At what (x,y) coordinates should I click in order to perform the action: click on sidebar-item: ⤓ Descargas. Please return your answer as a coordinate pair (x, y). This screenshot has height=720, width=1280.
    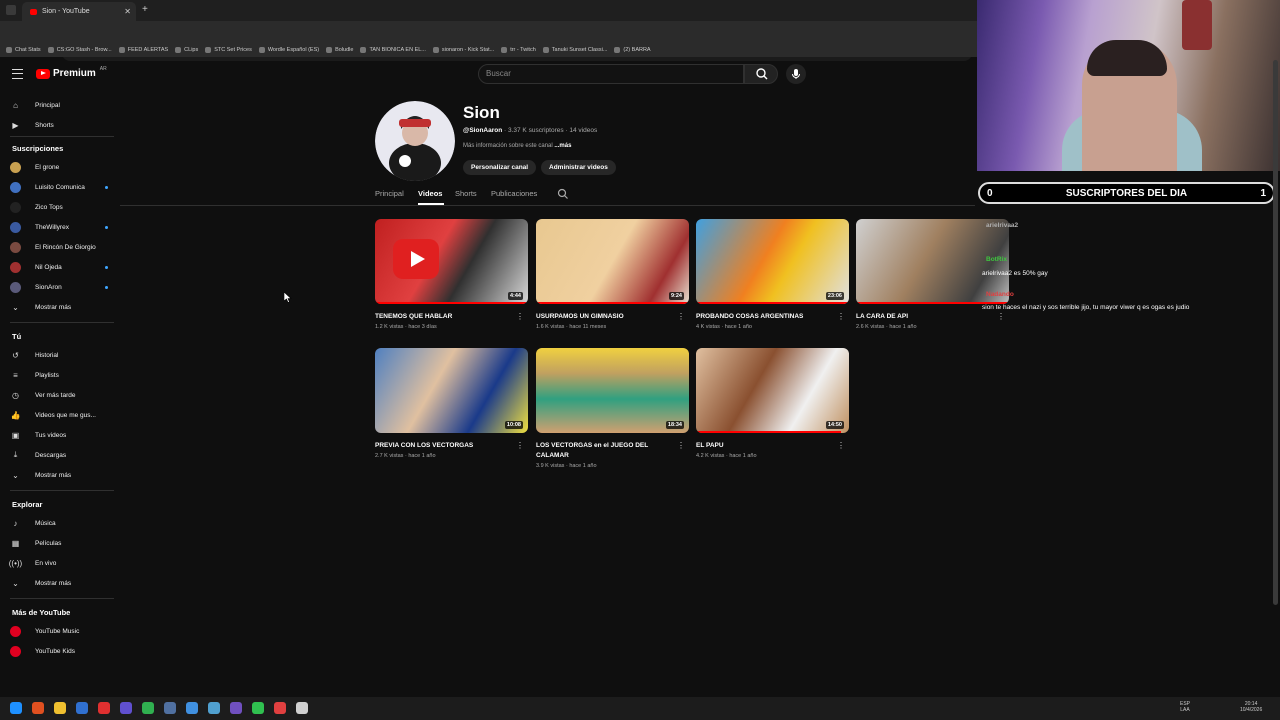
    Looking at the image, I should click on (60, 455).